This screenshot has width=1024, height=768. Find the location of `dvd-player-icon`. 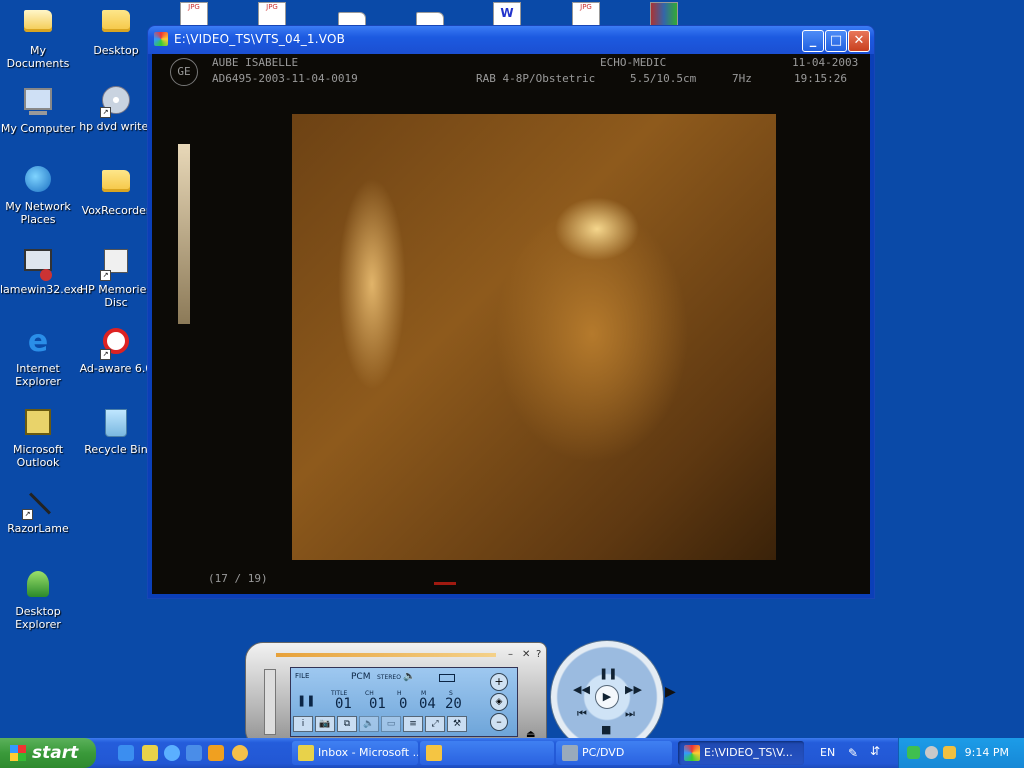

dvd-player-icon is located at coordinates (570, 753).